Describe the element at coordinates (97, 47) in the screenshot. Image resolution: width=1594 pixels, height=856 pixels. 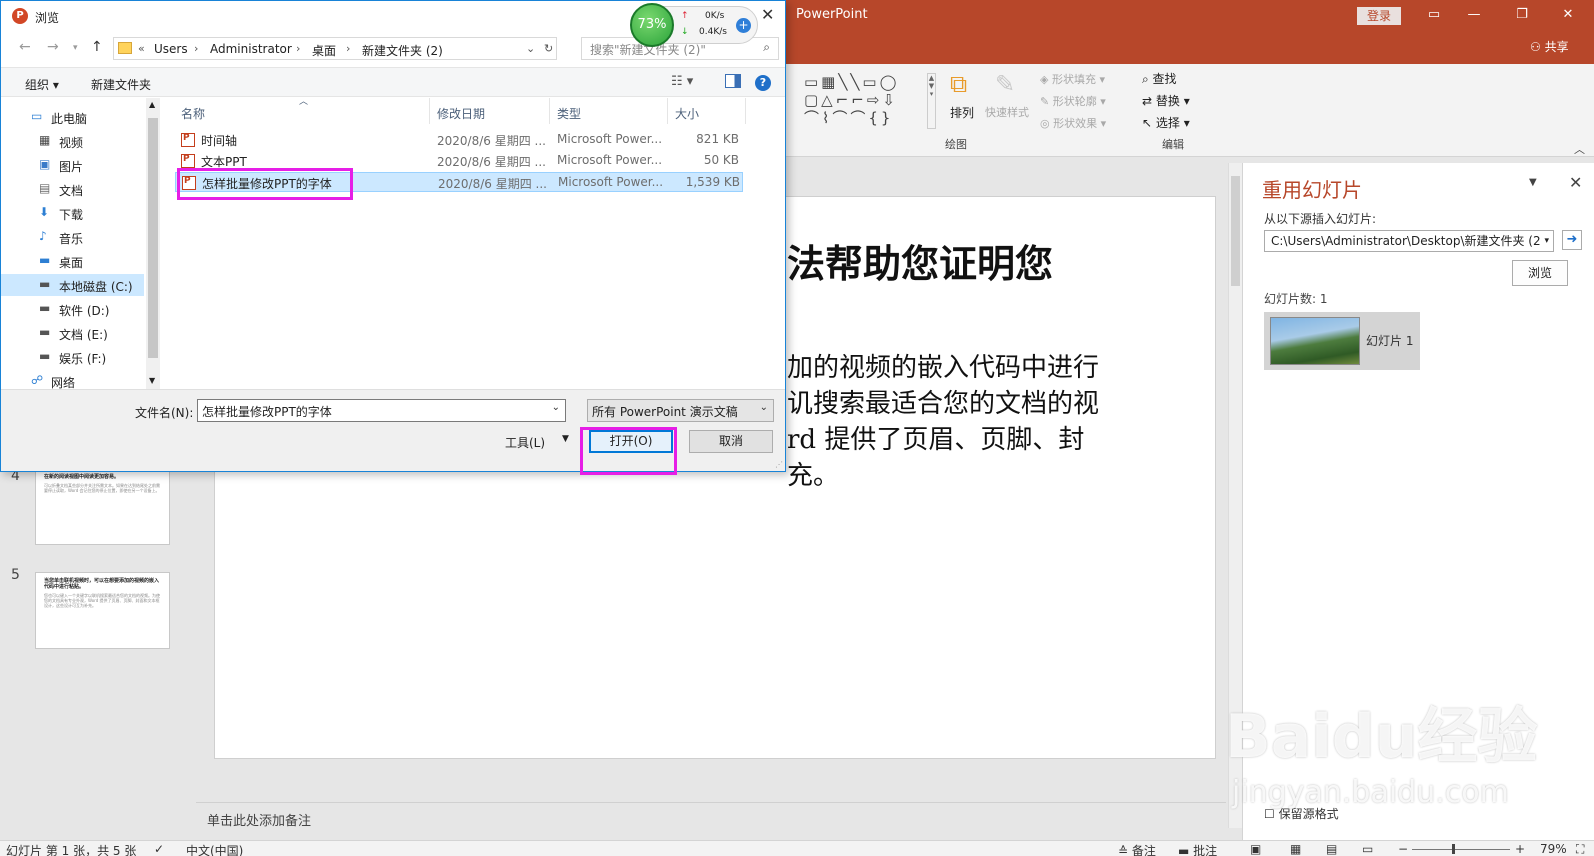
I see `up-arrow-icon: ↑` at that location.